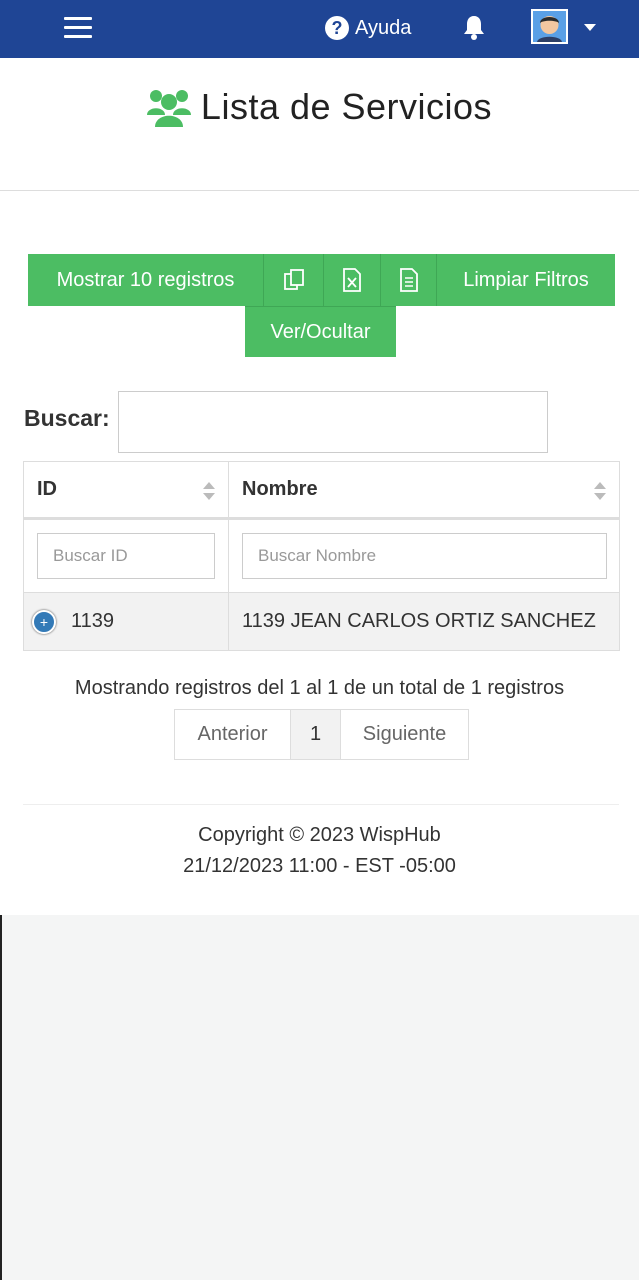 Image resolution: width=639 pixels, height=1280 pixels. What do you see at coordinates (319, 190) in the screenshot?
I see `header-divider` at bounding box center [319, 190].